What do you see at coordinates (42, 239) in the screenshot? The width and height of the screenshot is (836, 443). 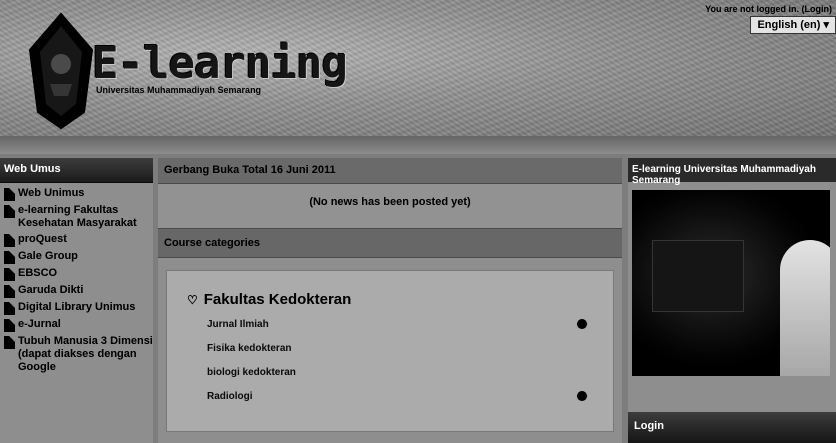 I see `sidebar-item-label: proQuest` at bounding box center [42, 239].